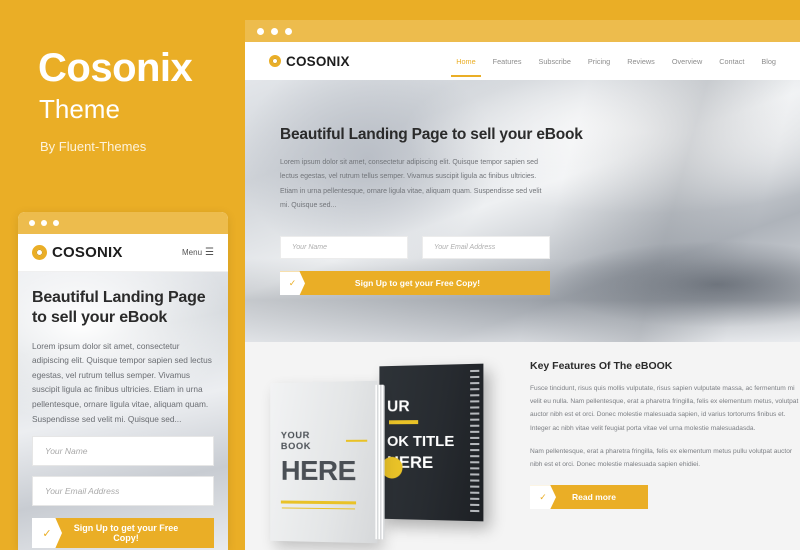 Image resolution: width=800 pixels, height=550 pixels. What do you see at coordinates (599, 61) in the screenshot?
I see `nav-item-pricing: Pricing` at bounding box center [599, 61].